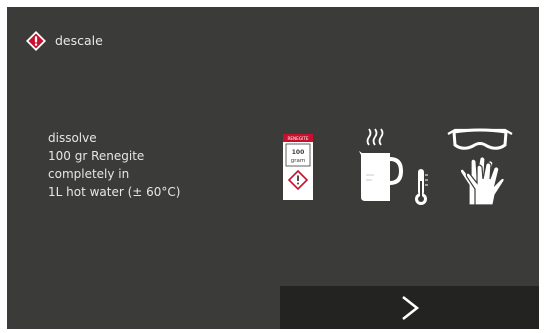 This screenshot has width=545, height=333. What do you see at coordinates (381, 164) in the screenshot?
I see `hot-water-jug-icon` at bounding box center [381, 164].